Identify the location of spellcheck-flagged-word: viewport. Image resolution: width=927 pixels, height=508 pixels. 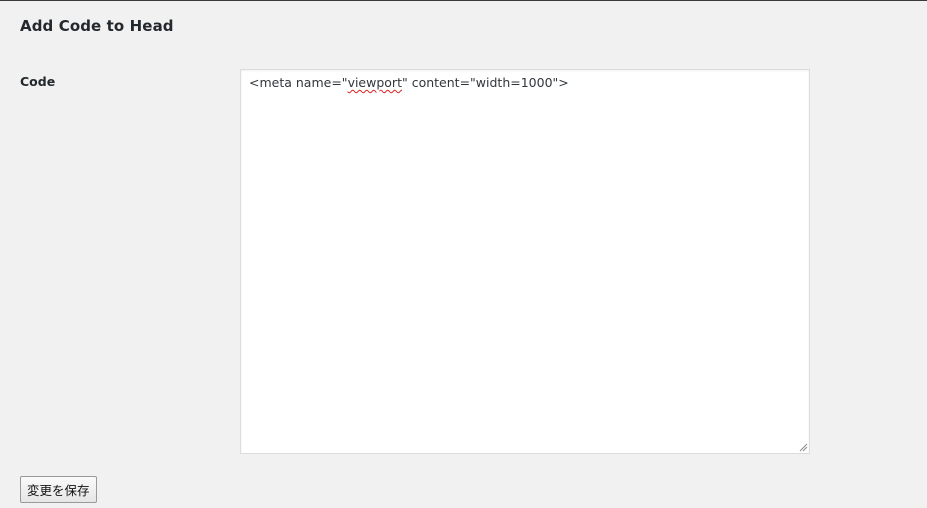
(374, 82).